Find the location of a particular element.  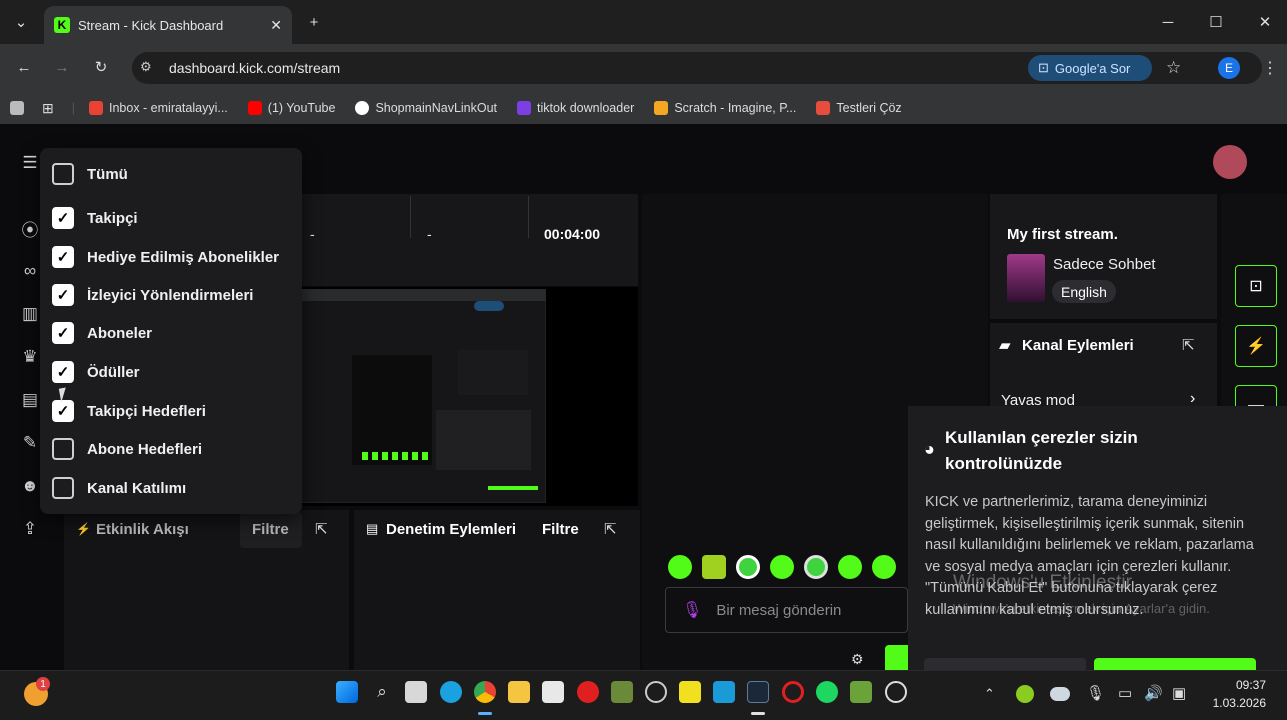

apps-square-icon is located at coordinates (17, 108).